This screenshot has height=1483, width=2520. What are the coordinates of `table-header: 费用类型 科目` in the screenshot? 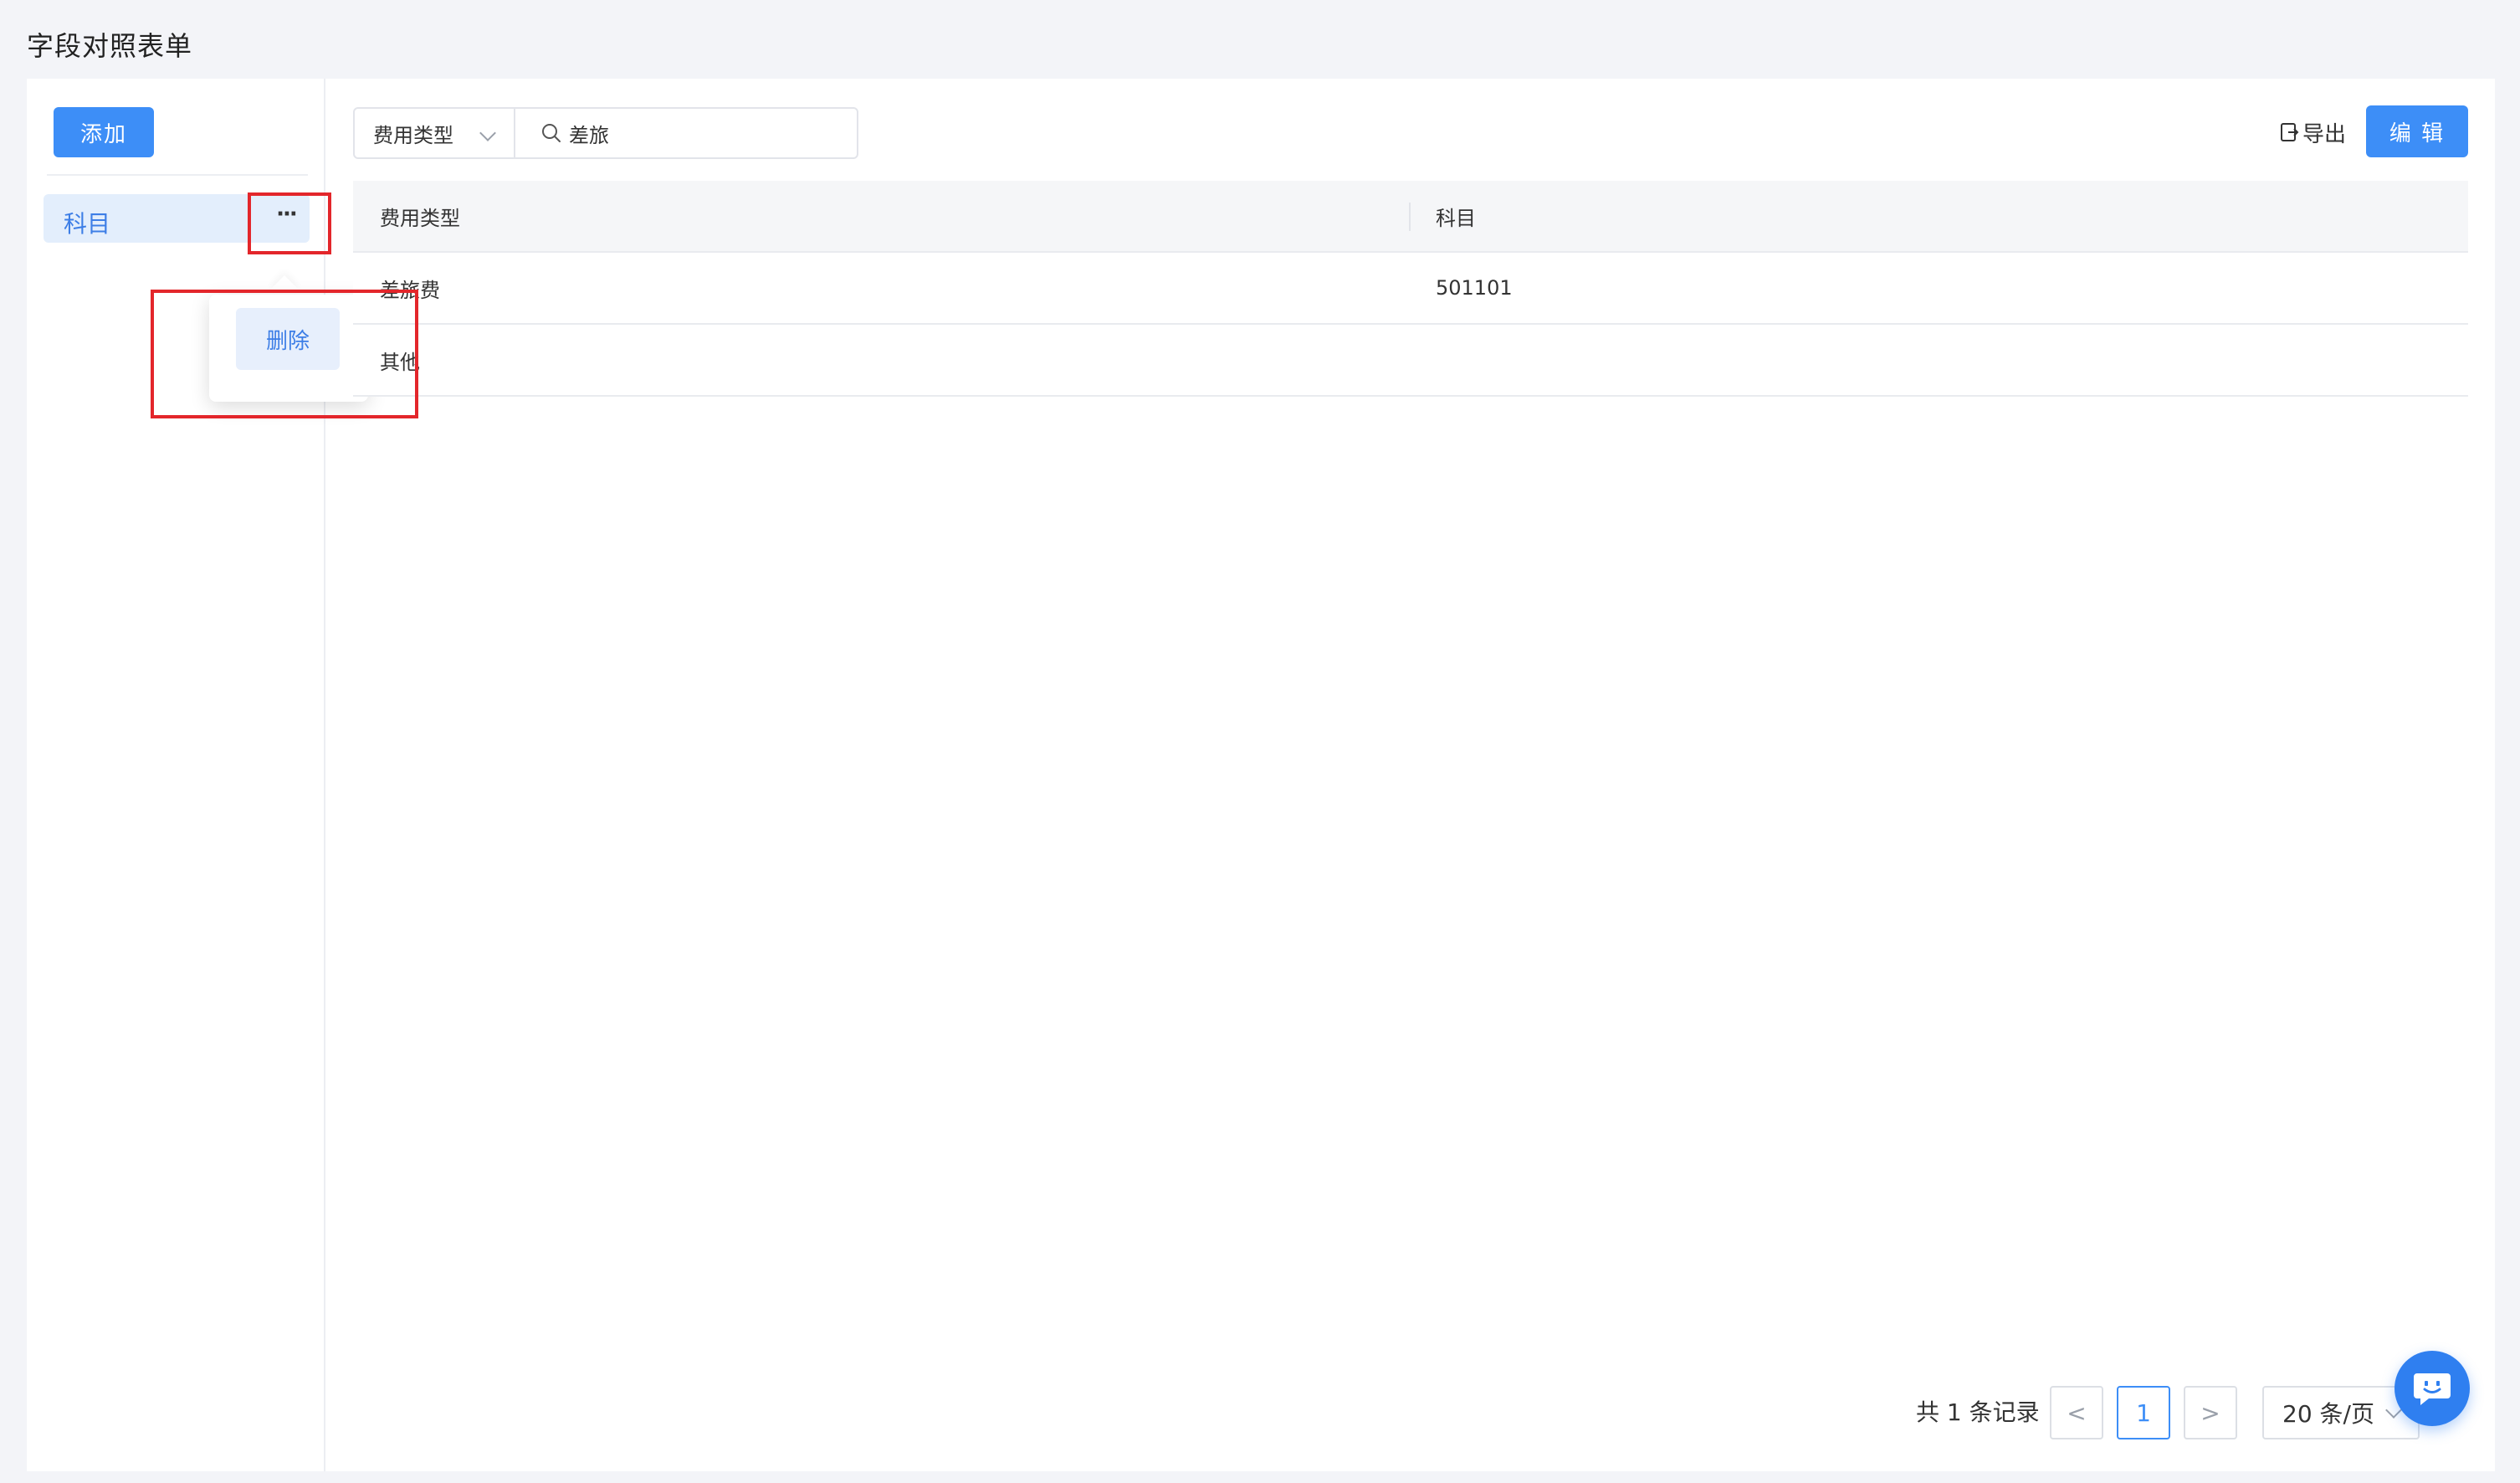 It's located at (1410, 217).